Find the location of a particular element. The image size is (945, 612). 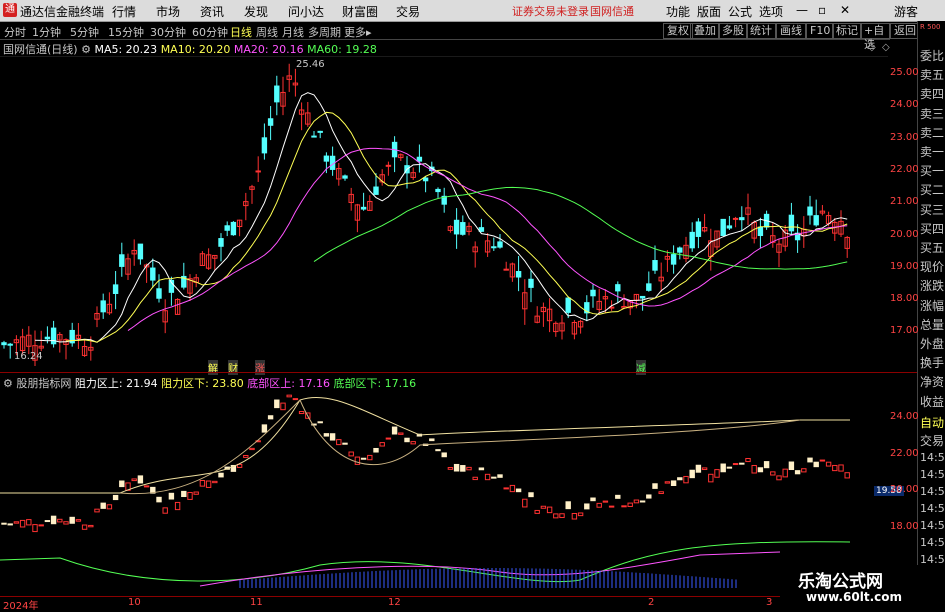

auto-label: 自动 is located at coordinates (932, 422).